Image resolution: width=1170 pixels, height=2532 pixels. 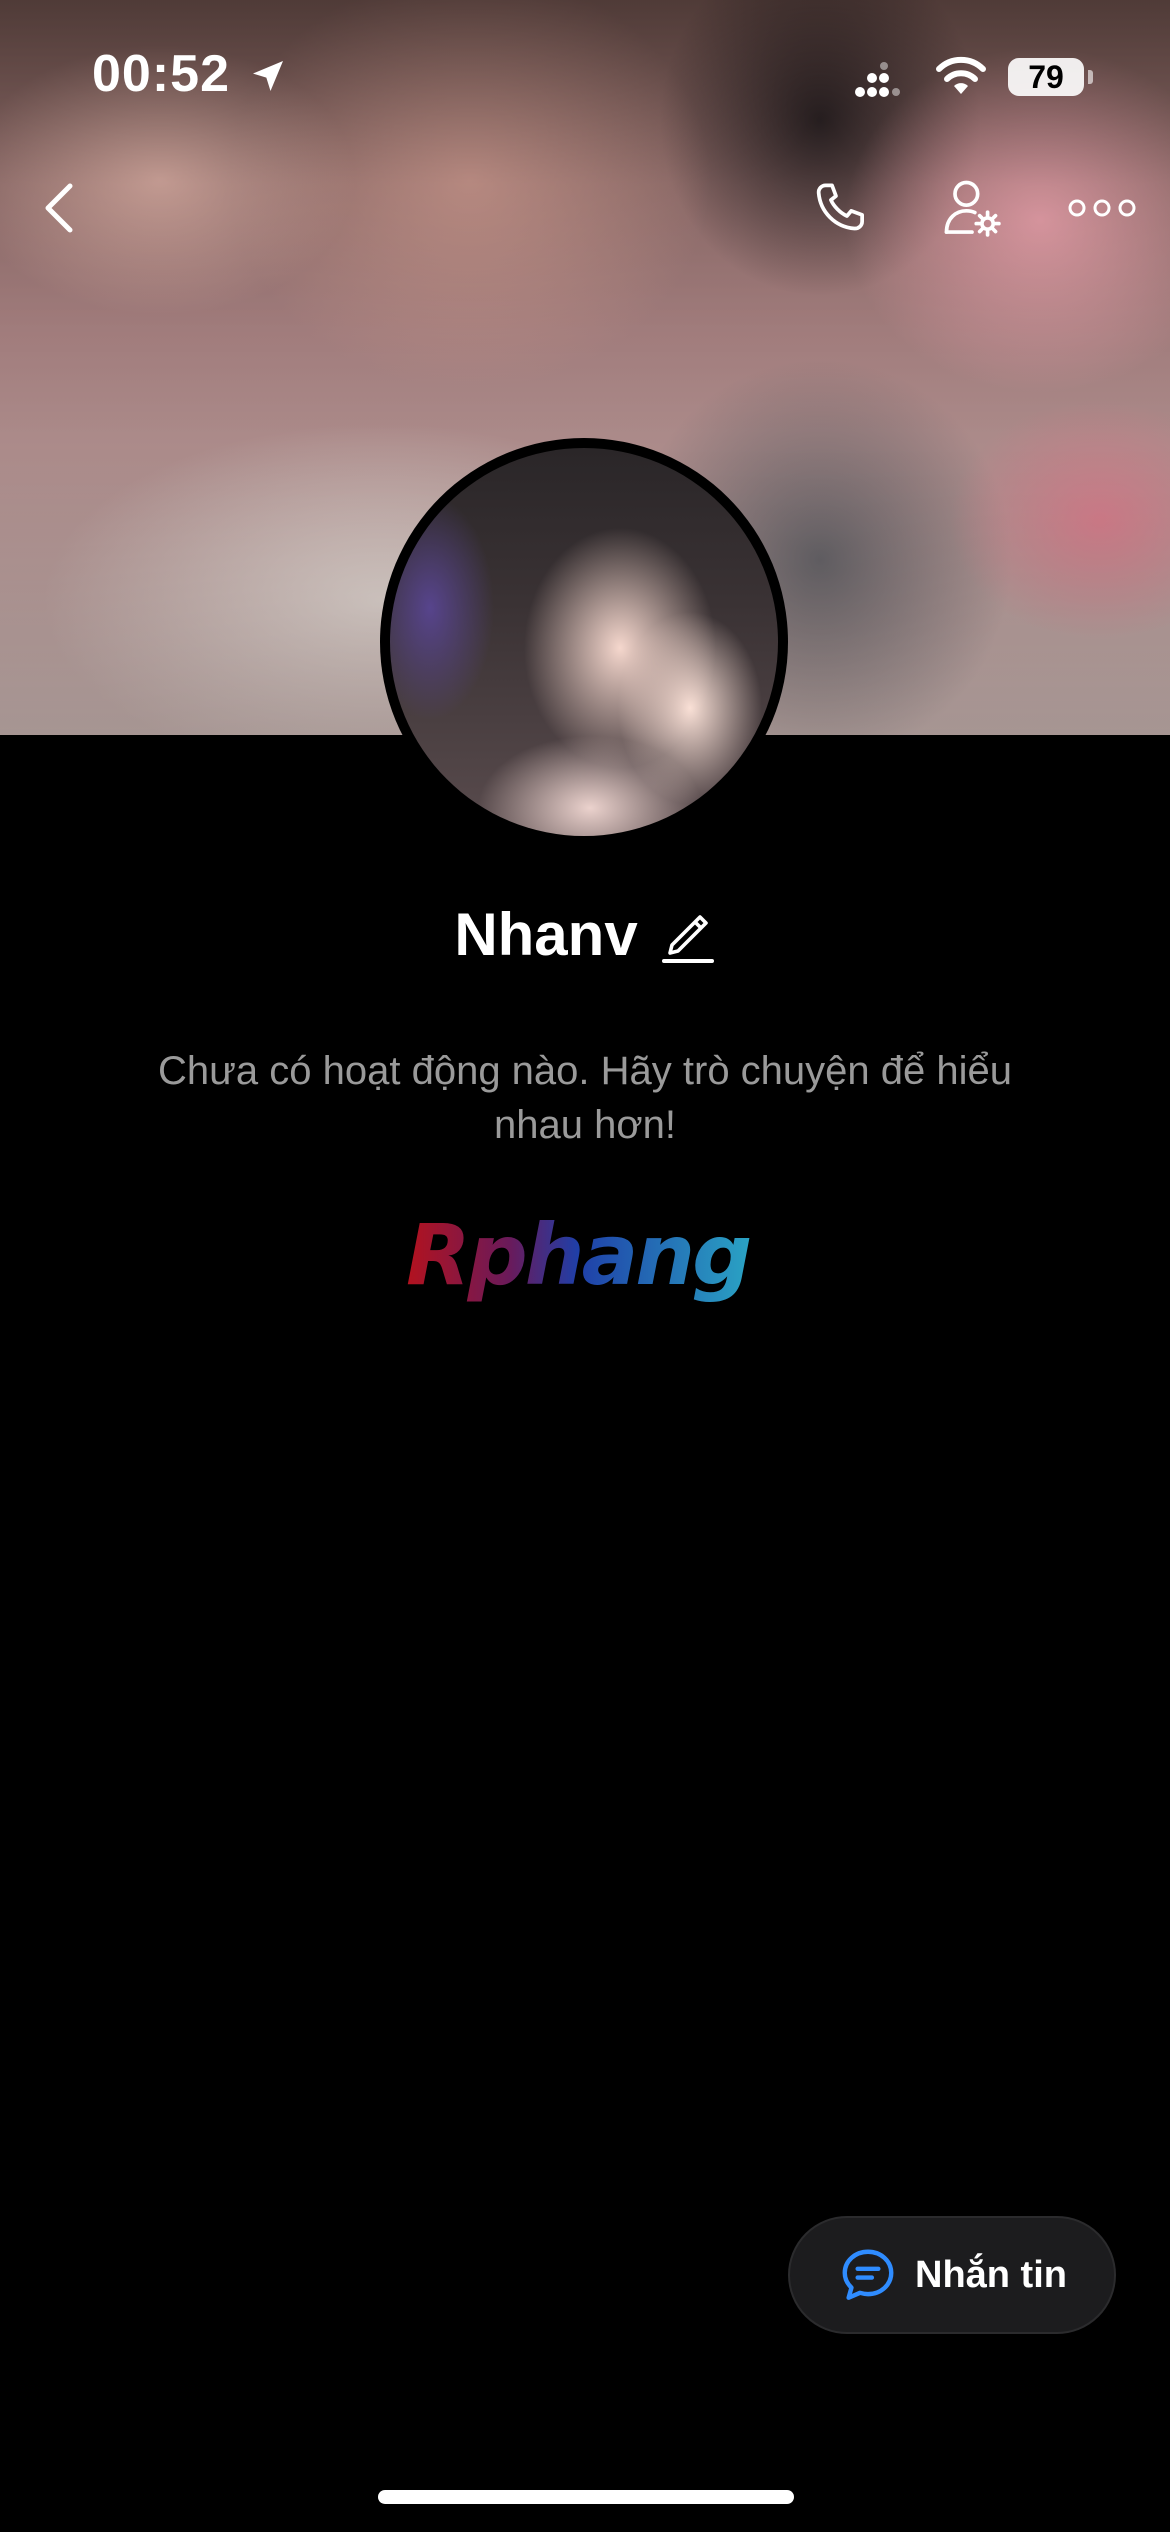 I want to click on user-settings-button, so click(x=972, y=208).